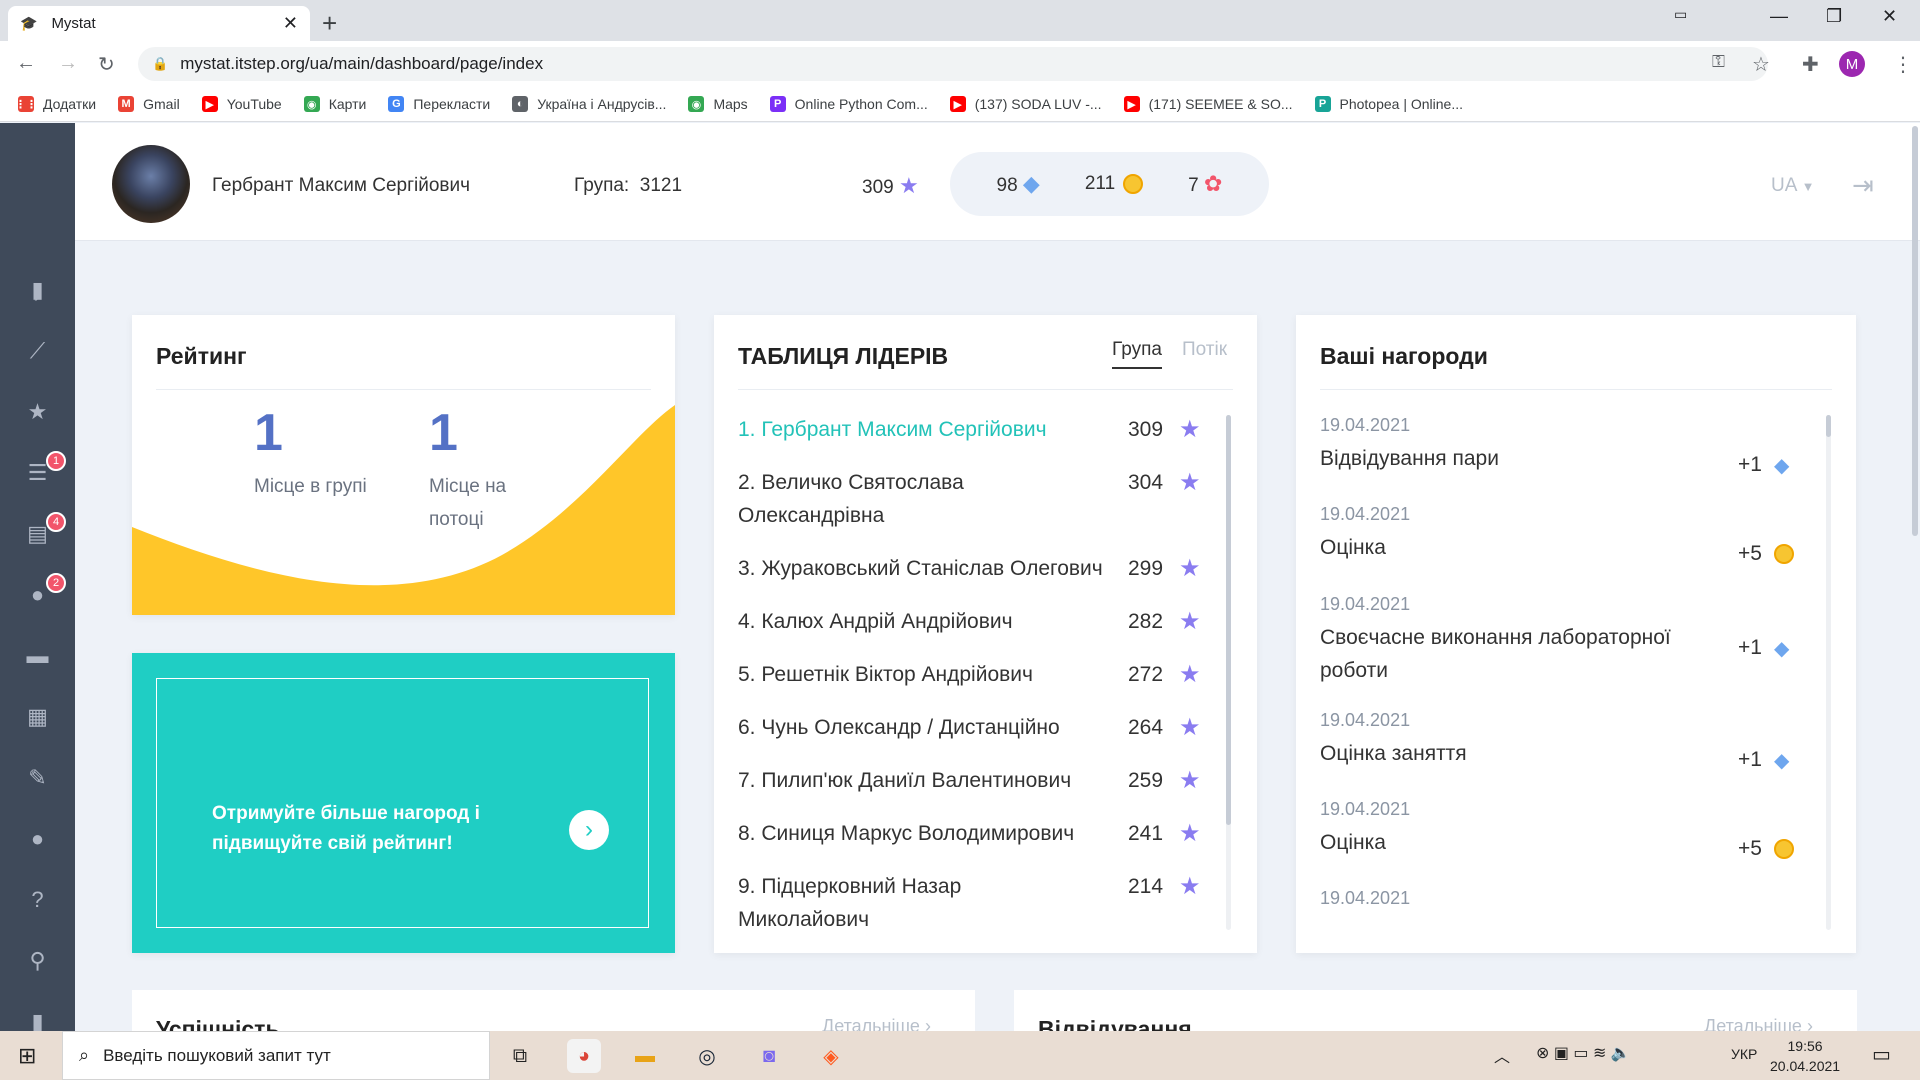 The width and height of the screenshot is (1920, 1080). Describe the element at coordinates (1100, 183) in the screenshot. I see `coins-value: 211` at that location.